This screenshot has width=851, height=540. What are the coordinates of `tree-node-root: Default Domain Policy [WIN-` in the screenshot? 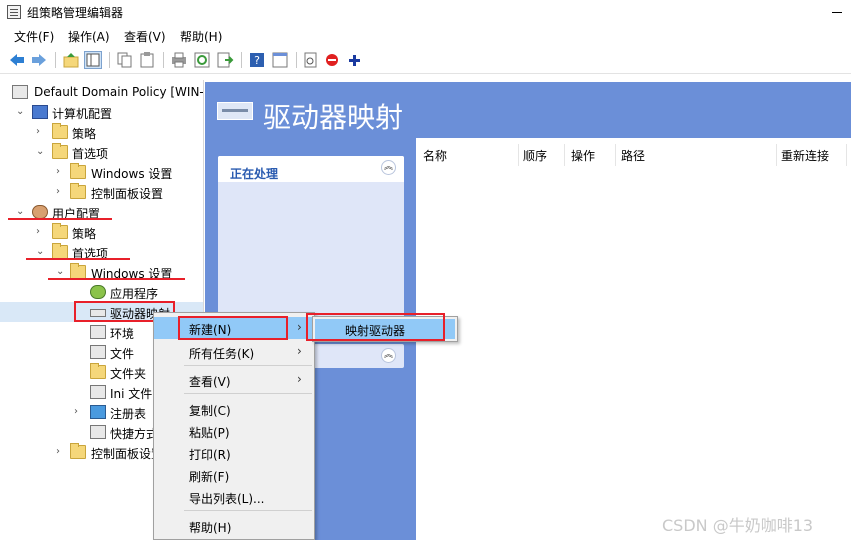 It's located at (102, 92).